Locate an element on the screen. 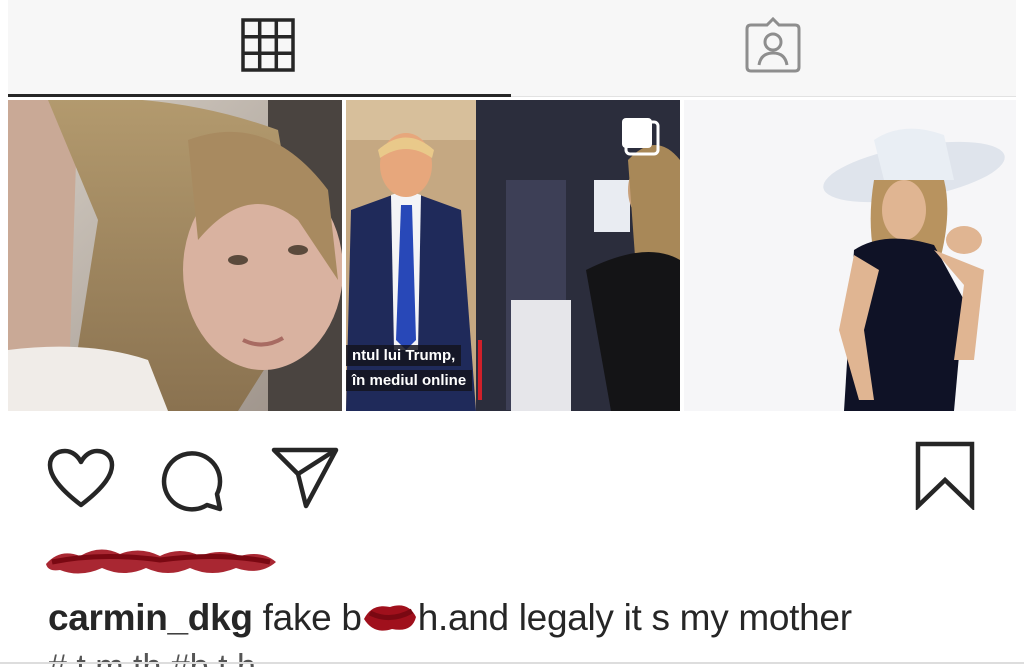 This screenshot has height=667, width=1024. share-button is located at coordinates (305, 479).